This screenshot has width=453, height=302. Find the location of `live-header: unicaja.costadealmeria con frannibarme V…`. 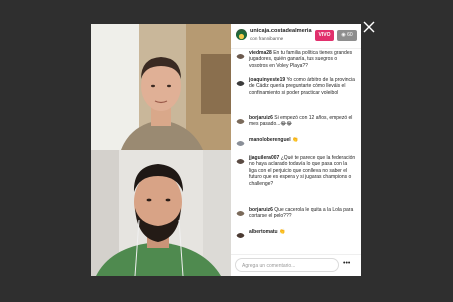

live-header: unicaja.costadealmeria con frannibarme V… is located at coordinates (296, 36).